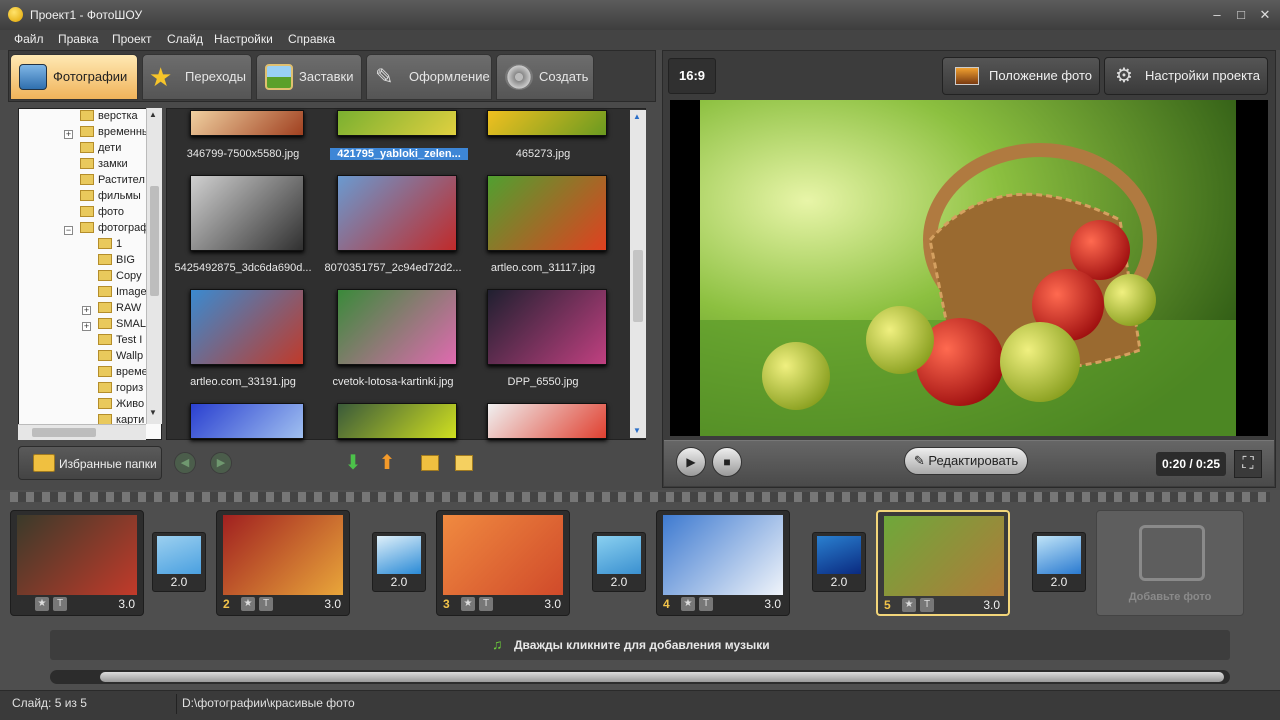  I want to click on menu-project: Проект, so click(132, 39).